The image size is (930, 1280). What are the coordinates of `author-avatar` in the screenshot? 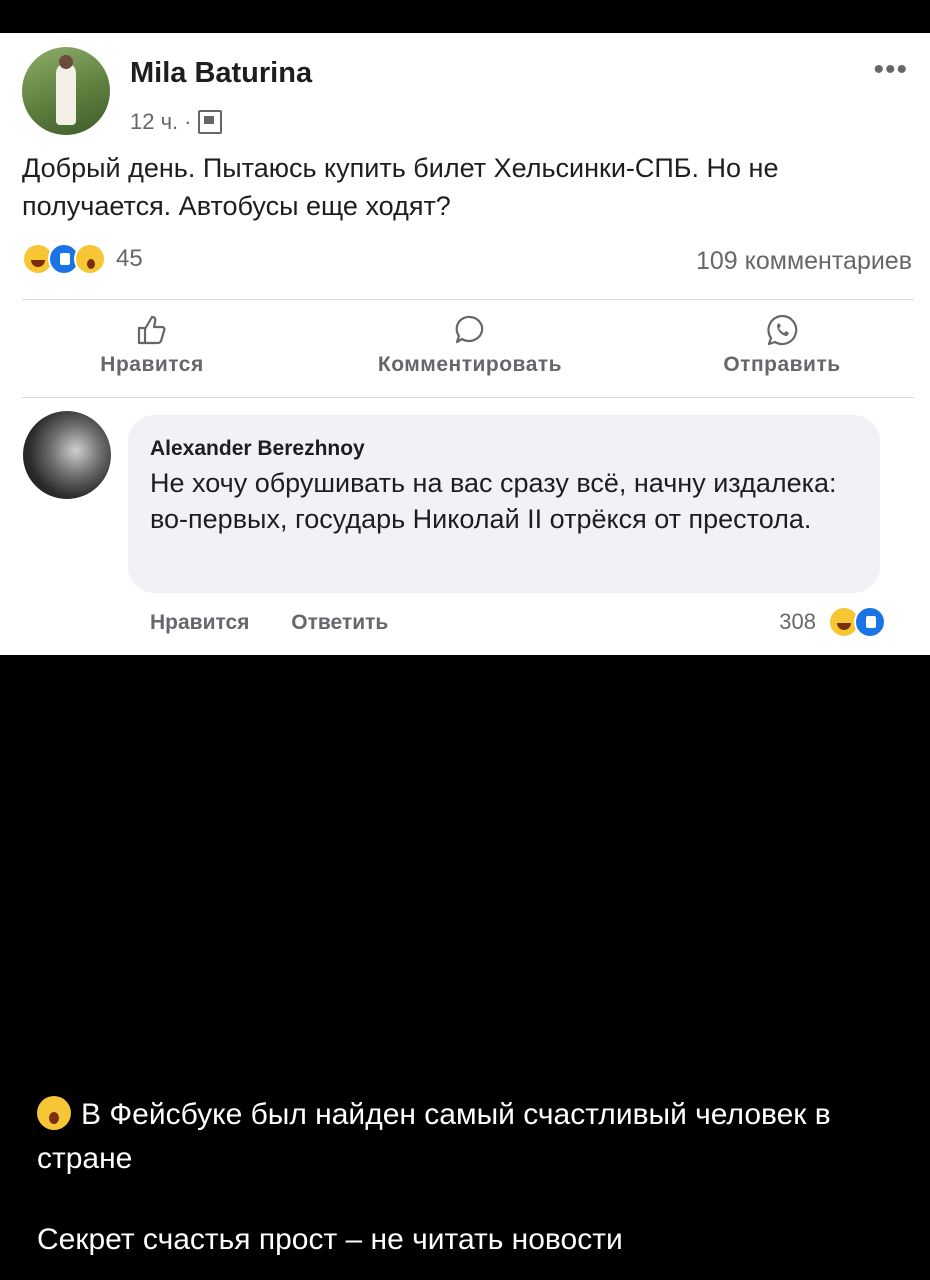 It's located at (66, 91).